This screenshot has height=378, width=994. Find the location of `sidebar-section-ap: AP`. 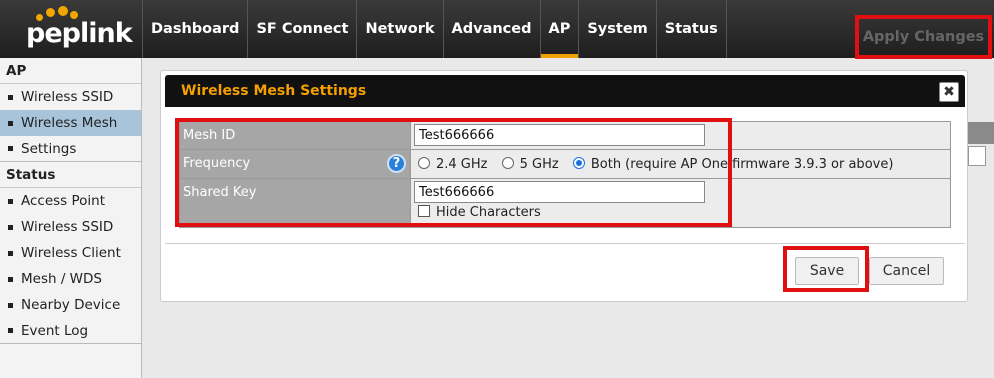

sidebar-section-ap: AP is located at coordinates (70, 71).